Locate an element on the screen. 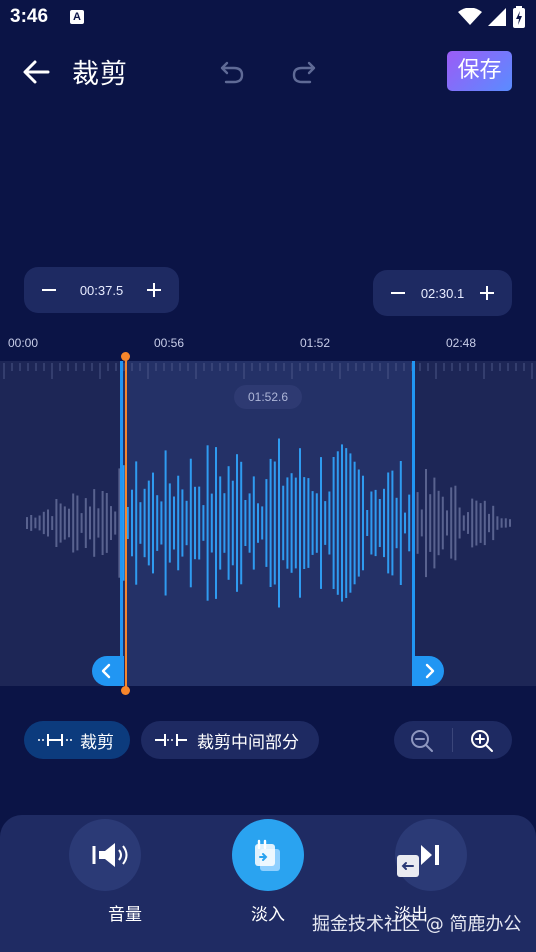  redo-button is located at coordinates (304, 72).